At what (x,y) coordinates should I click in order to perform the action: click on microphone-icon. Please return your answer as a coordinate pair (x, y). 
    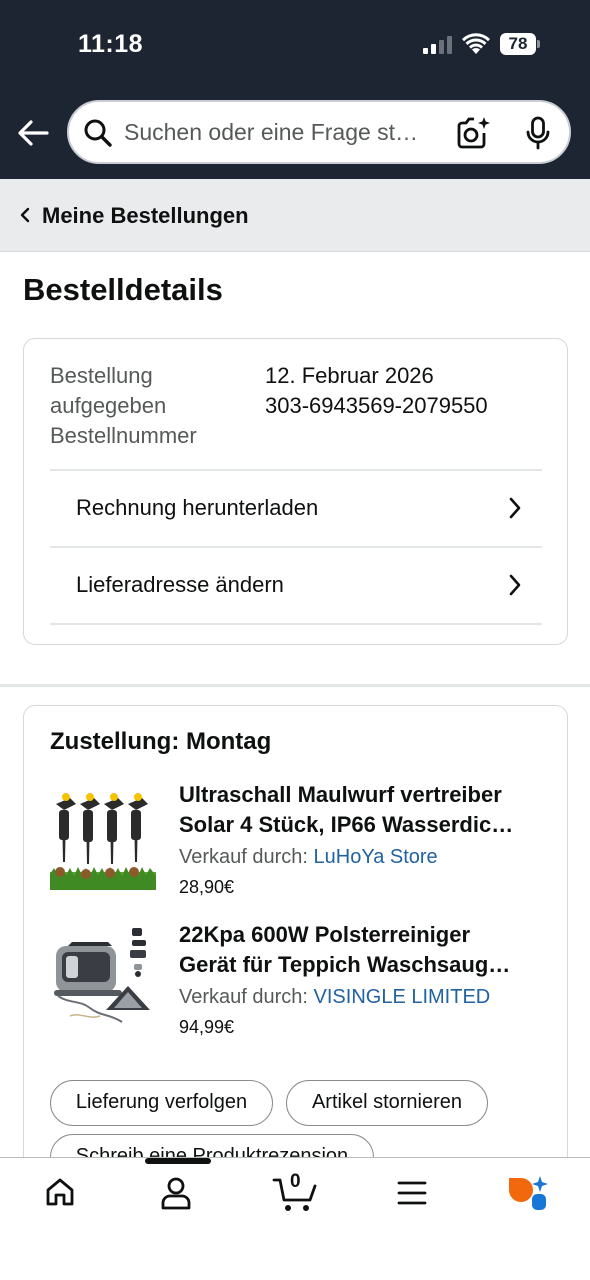
    Looking at the image, I should click on (538, 133).